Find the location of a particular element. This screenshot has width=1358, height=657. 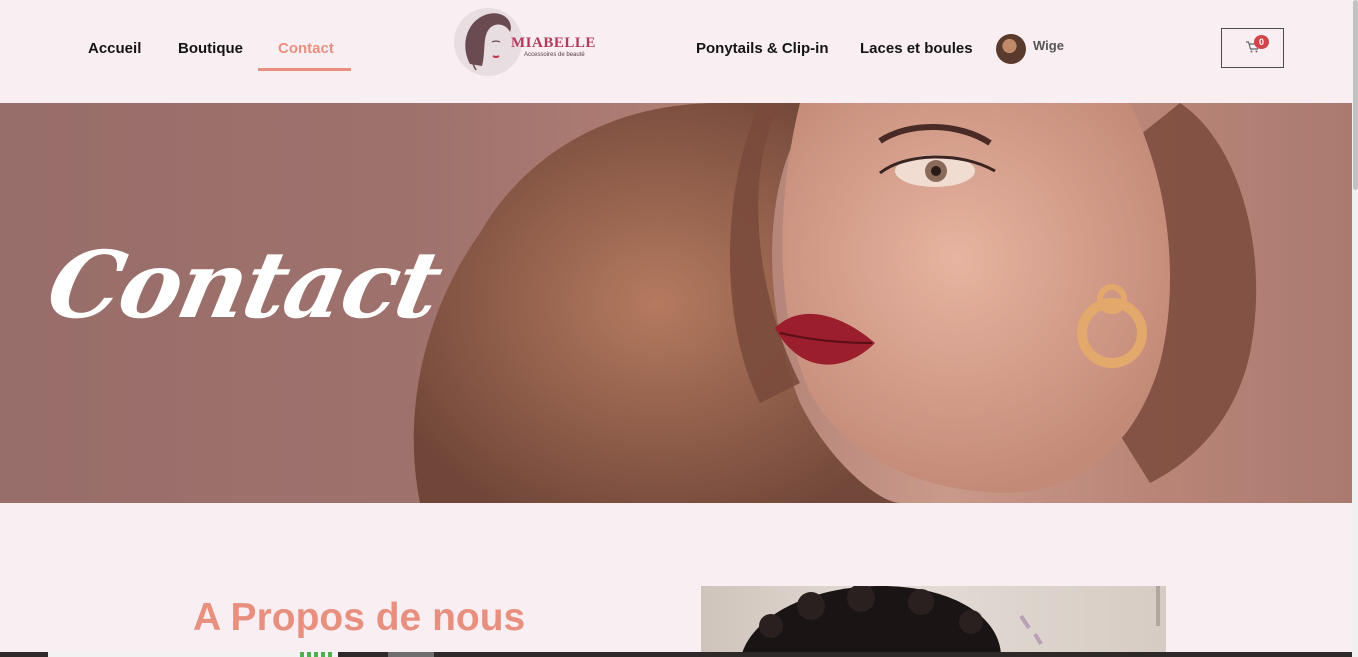

taskbar-strip is located at coordinates (676, 654).